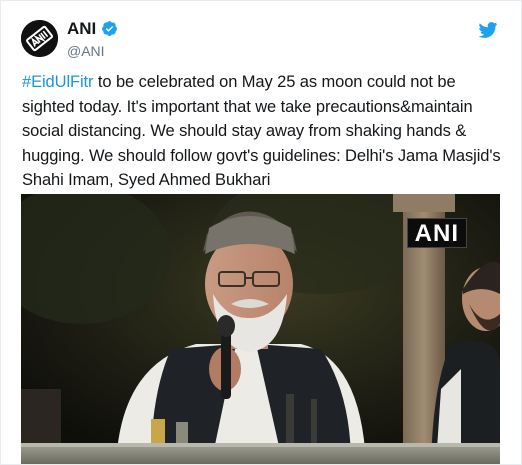  I want to click on user-handle: @ANI, so click(92, 51).